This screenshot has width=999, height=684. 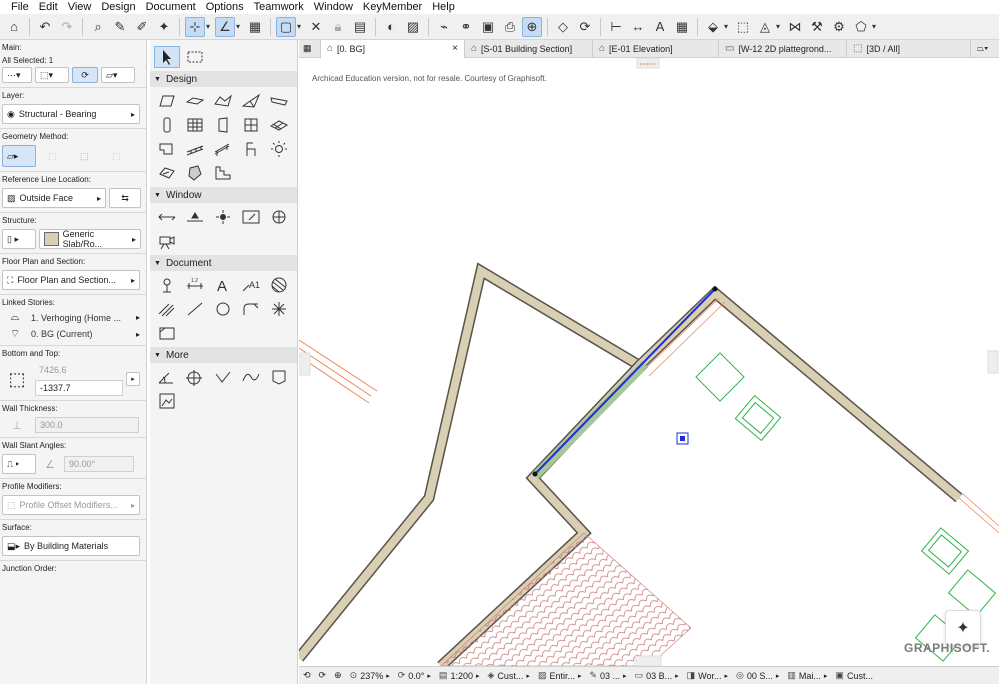 What do you see at coordinates (660, 27) in the screenshot?
I see `label-icon: A` at bounding box center [660, 27].